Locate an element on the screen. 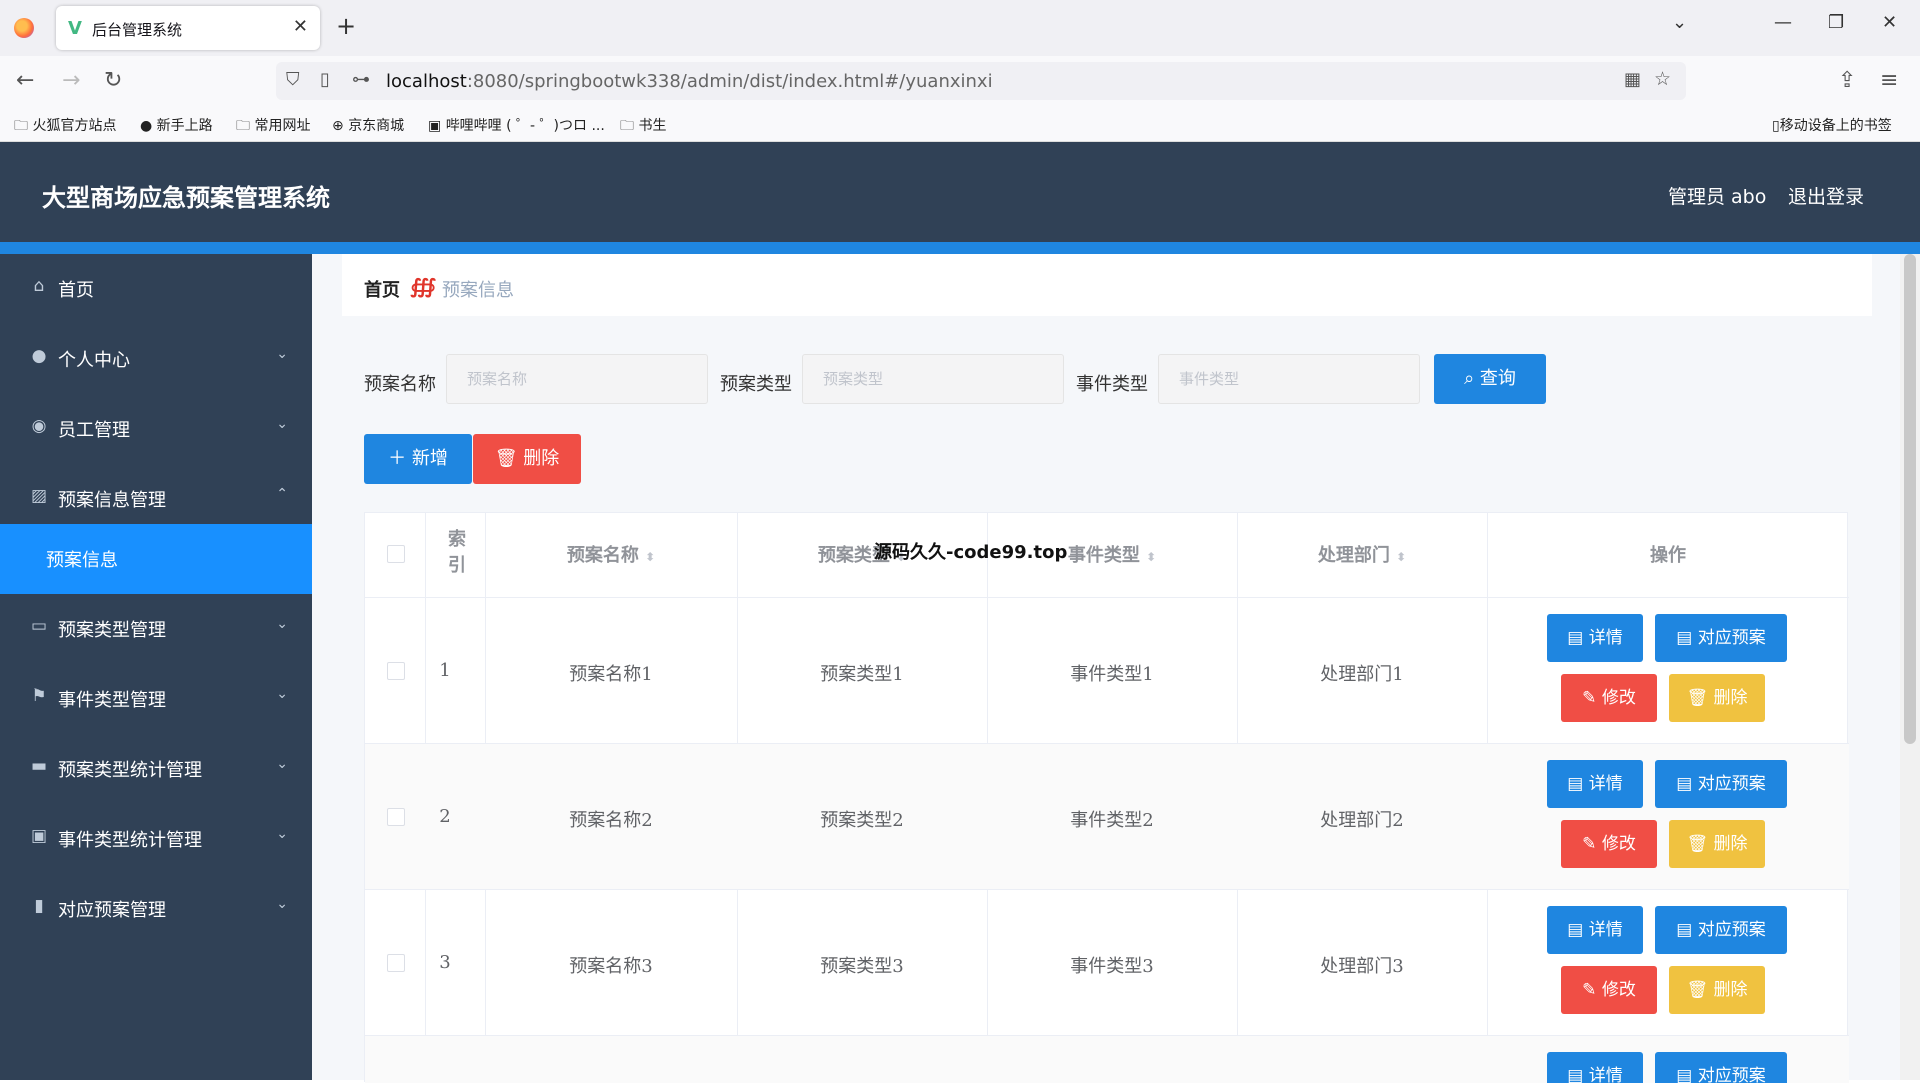  column-header-index: 索 引 is located at coordinates (457, 552).